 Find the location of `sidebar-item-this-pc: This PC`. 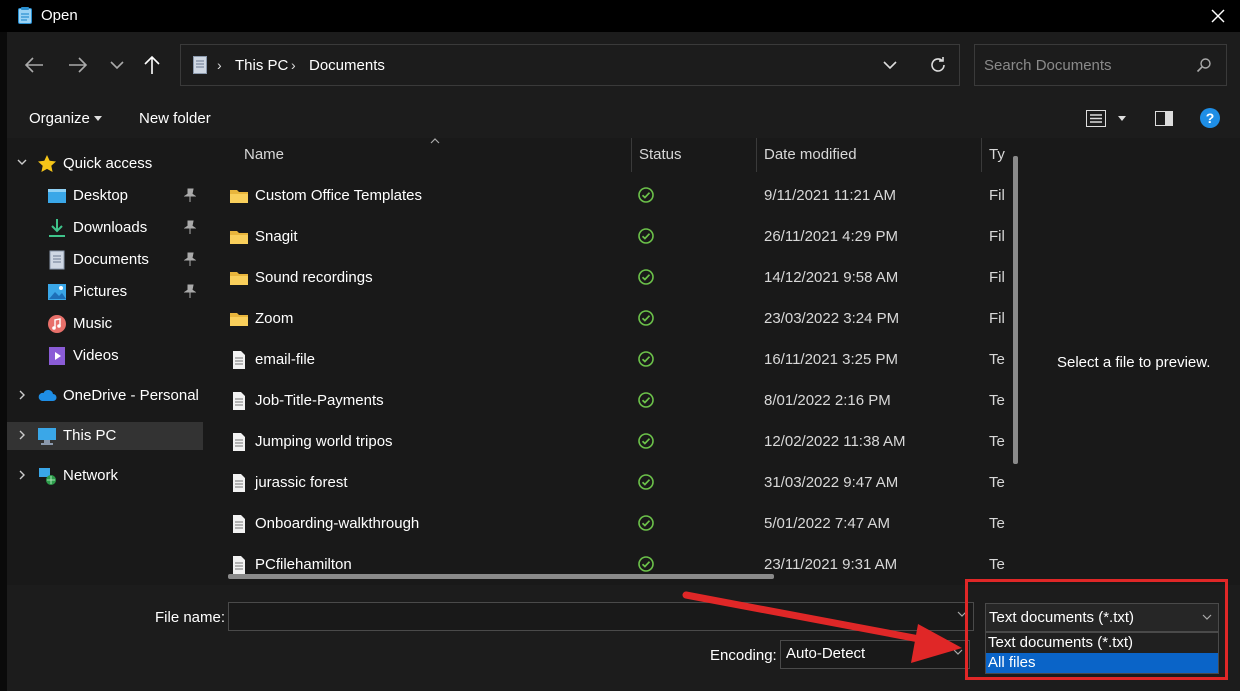

sidebar-item-this-pc: This PC is located at coordinates (105, 436).